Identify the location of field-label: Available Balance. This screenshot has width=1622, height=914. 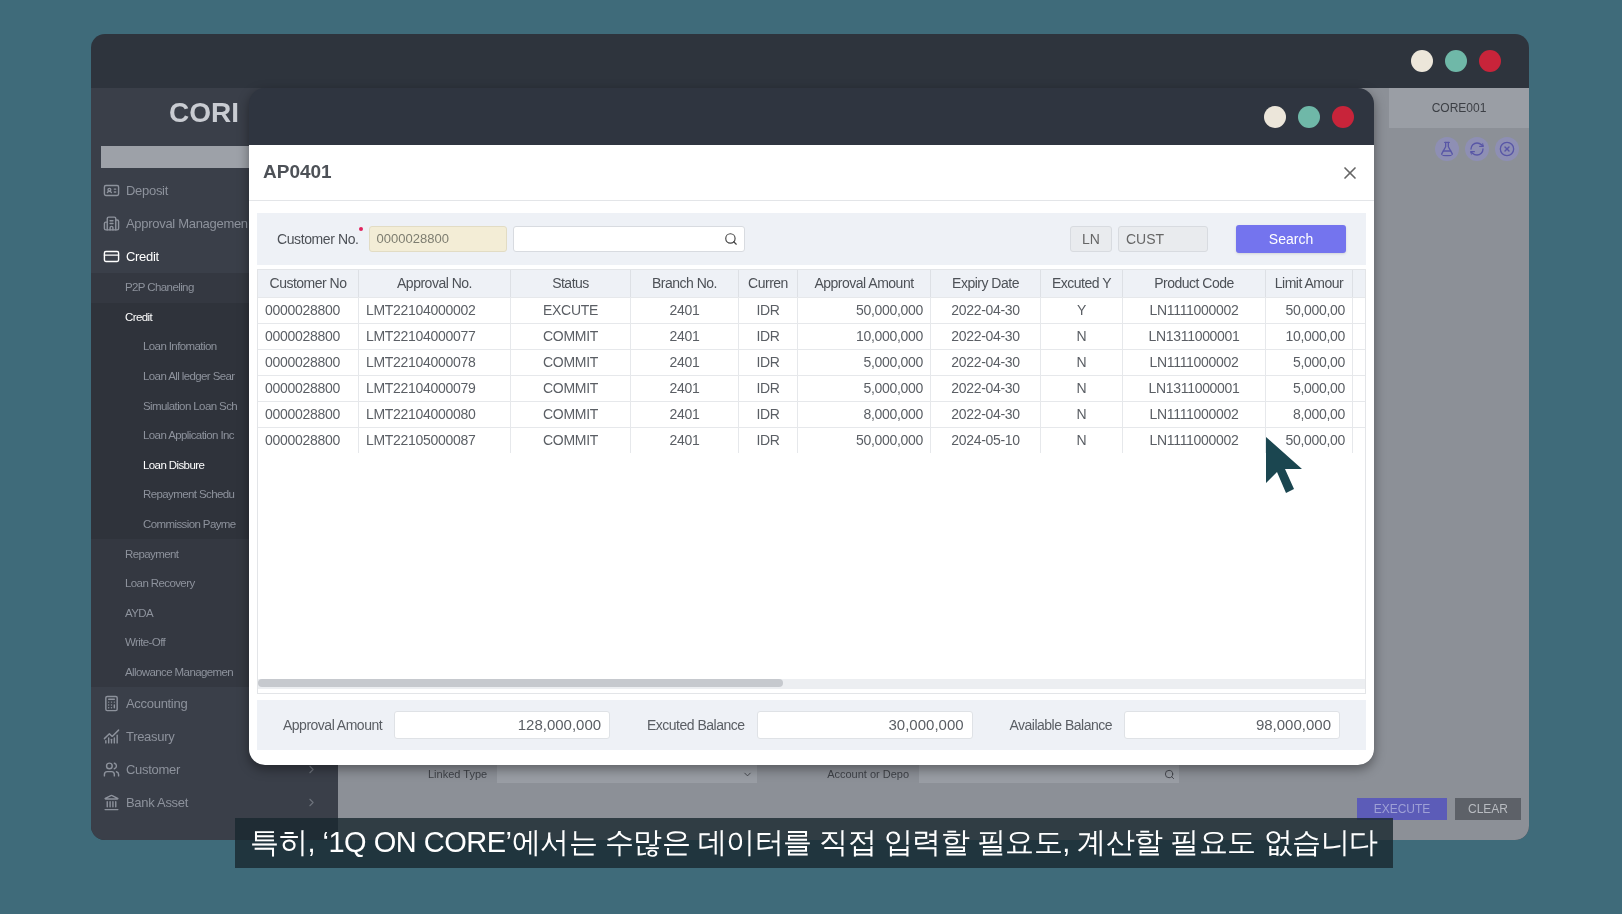
(1060, 725).